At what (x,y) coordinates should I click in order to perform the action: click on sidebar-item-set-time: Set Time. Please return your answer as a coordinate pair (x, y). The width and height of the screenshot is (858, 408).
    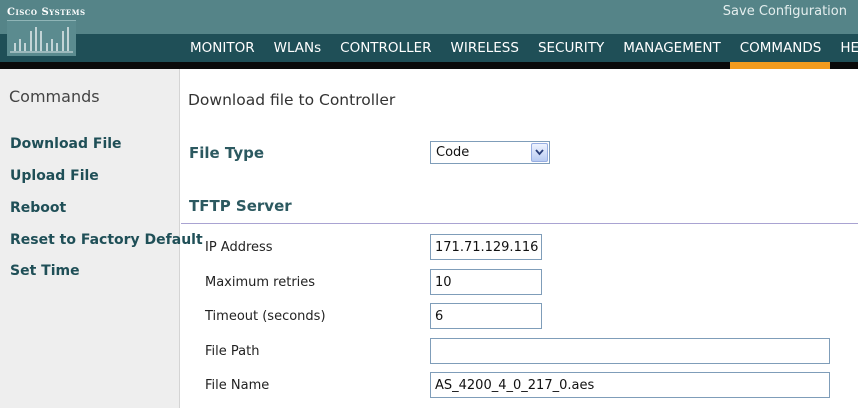
    Looking at the image, I should click on (45, 271).